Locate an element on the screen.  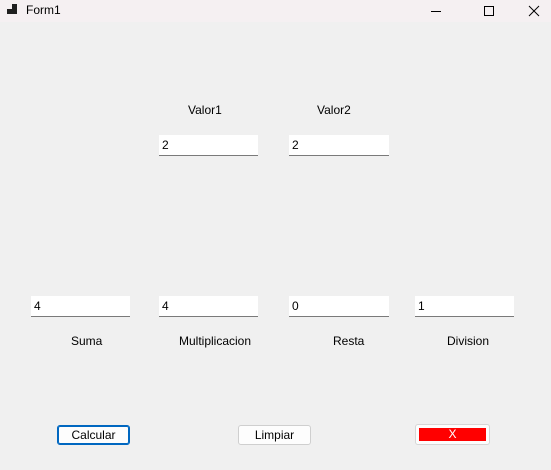
x-button-label: X is located at coordinates (452, 434).